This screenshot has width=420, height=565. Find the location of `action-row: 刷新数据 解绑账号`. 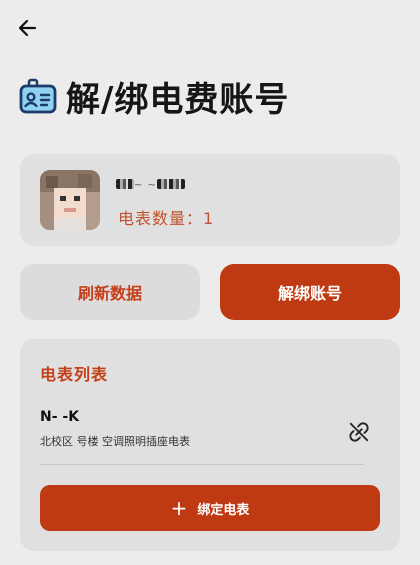

action-row: 刷新数据 解绑账号 is located at coordinates (210, 292).